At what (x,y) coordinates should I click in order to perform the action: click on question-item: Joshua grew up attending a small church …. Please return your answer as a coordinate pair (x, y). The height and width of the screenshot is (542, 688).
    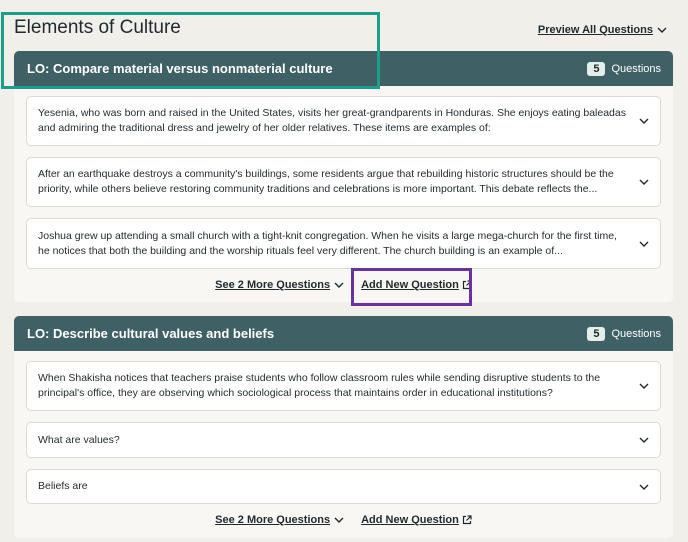
    Looking at the image, I should click on (343, 243).